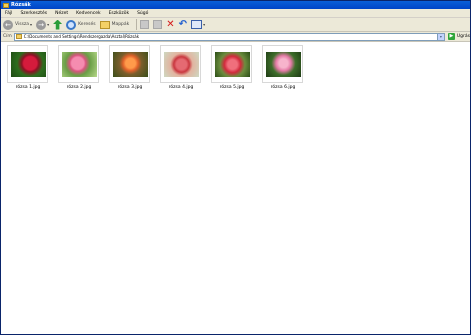  I want to click on views-button: ▾, so click(198, 25).